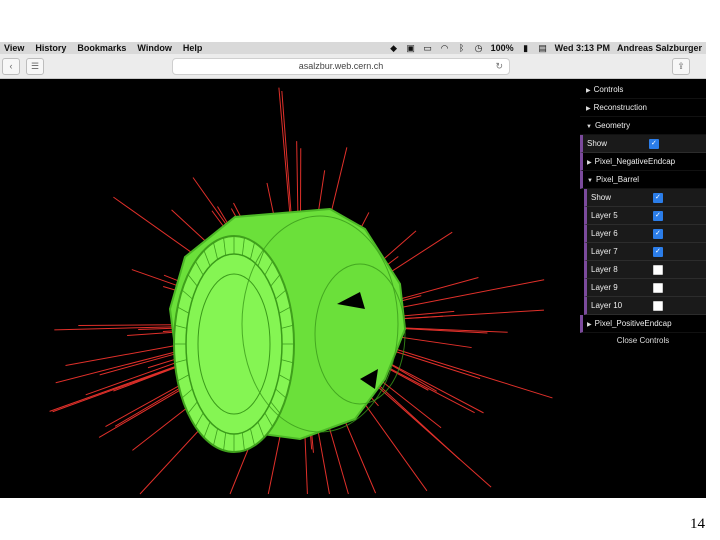  I want to click on sidebar-button: ☰, so click(35, 66).